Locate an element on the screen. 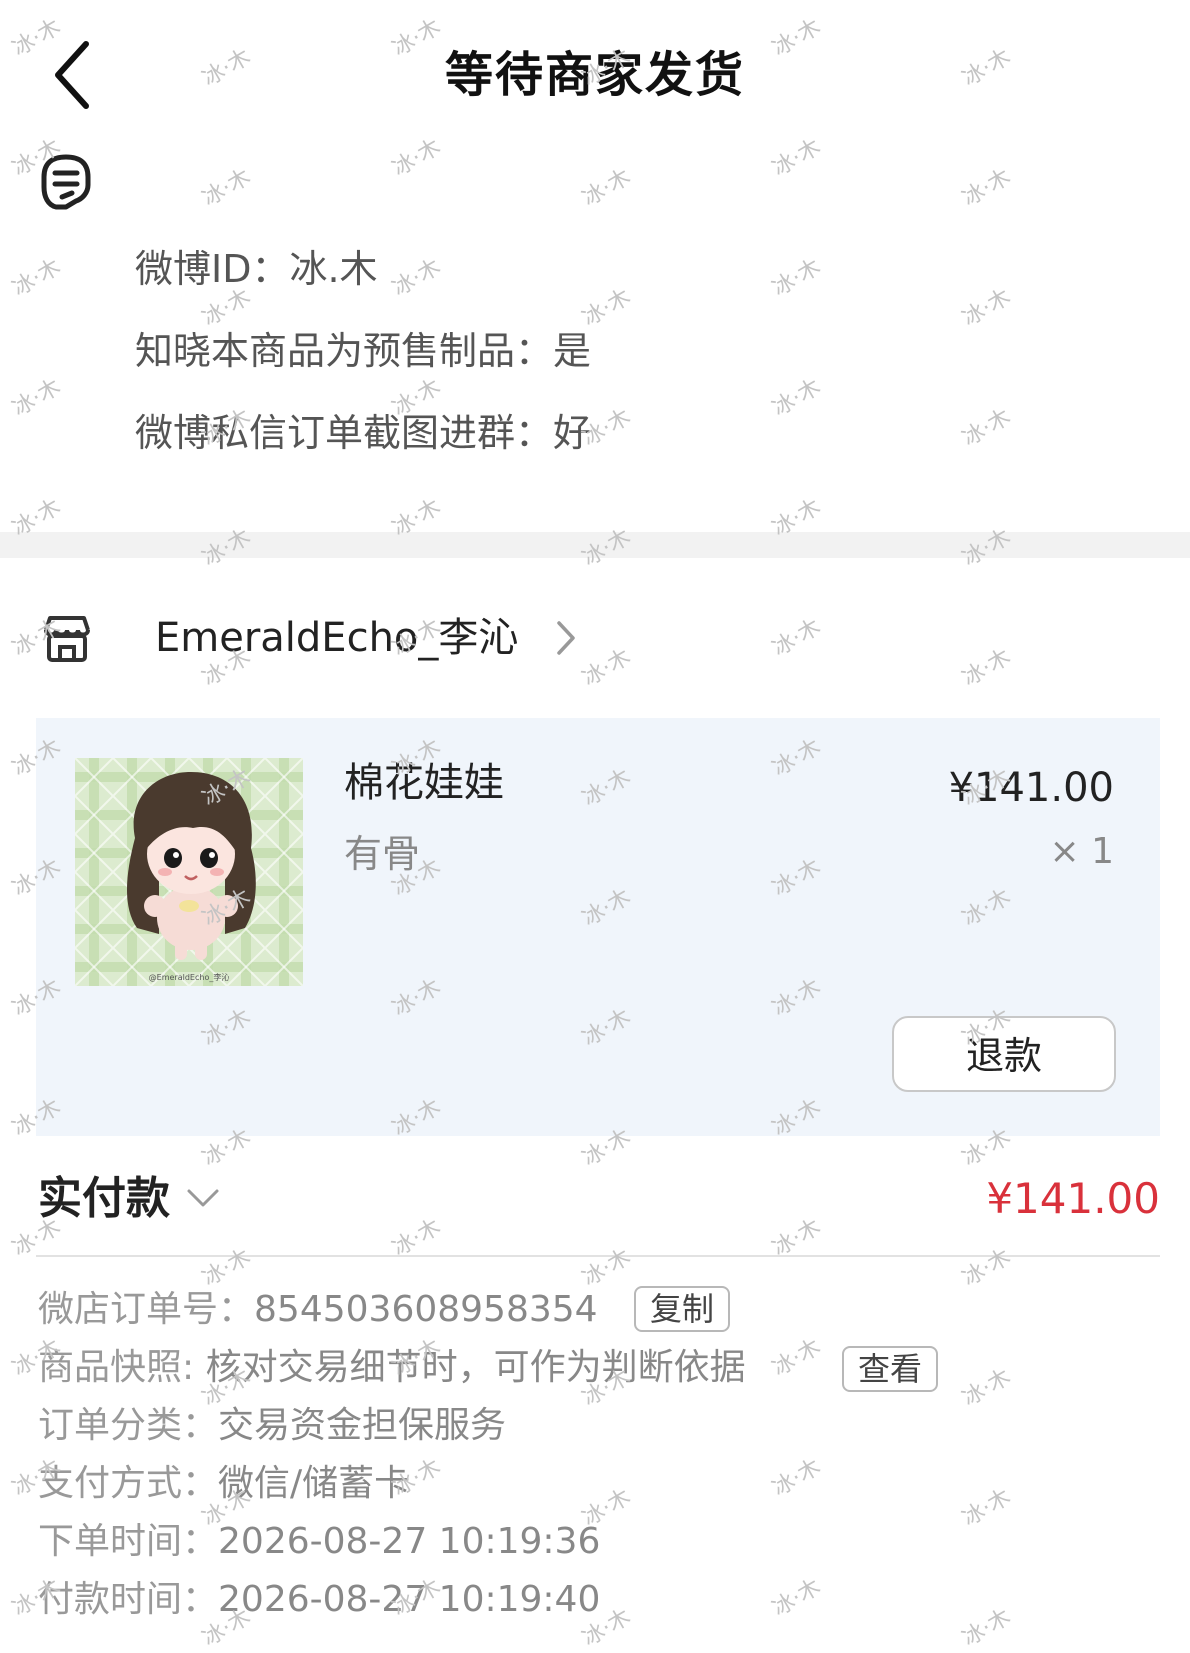 The width and height of the screenshot is (1190, 1653). product-name: 棉花娃娃 is located at coordinates (424, 783).